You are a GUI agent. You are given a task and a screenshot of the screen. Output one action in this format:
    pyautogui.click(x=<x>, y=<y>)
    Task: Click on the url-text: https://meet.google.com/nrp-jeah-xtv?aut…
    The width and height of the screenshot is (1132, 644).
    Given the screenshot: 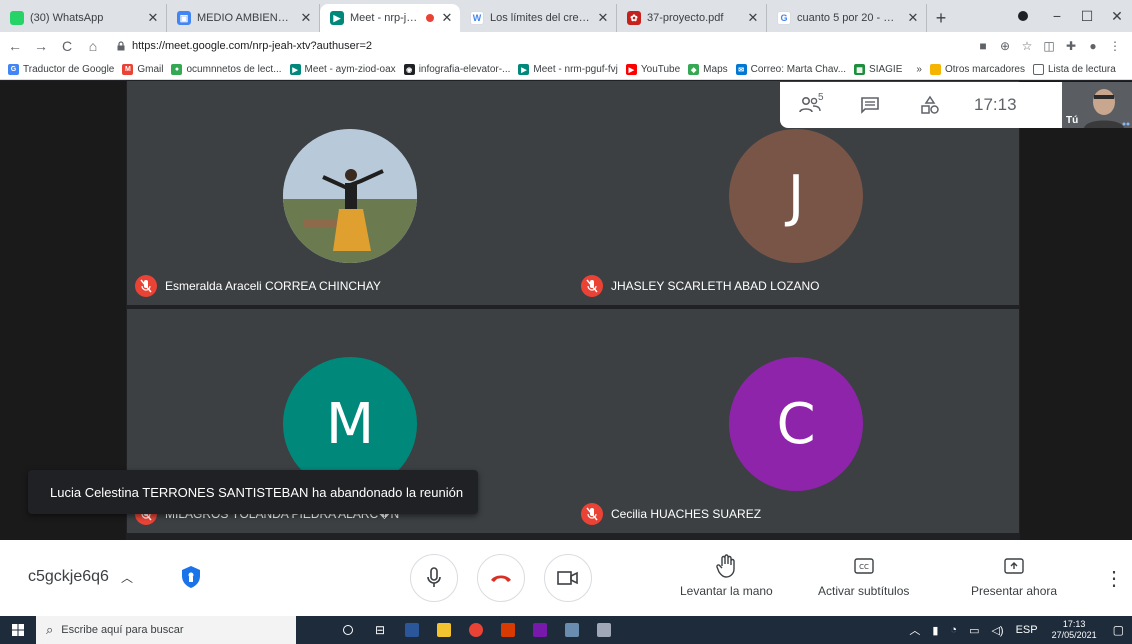 What is the action you would take?
    pyautogui.click(x=252, y=46)
    